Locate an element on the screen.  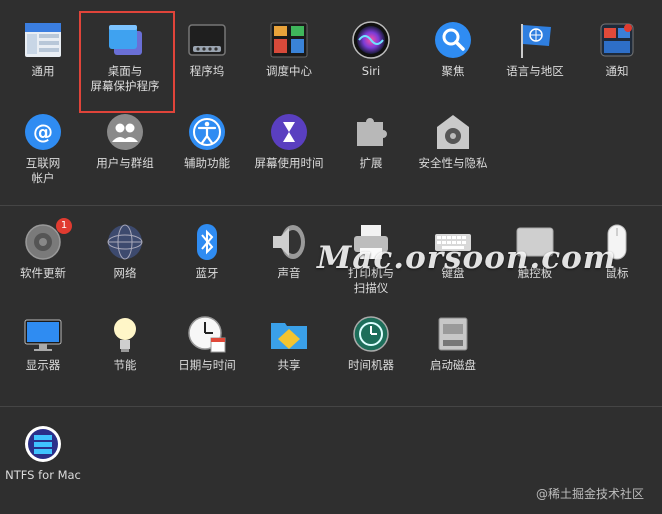
internet-accounts-icon: @ is located at coordinates (43, 132).